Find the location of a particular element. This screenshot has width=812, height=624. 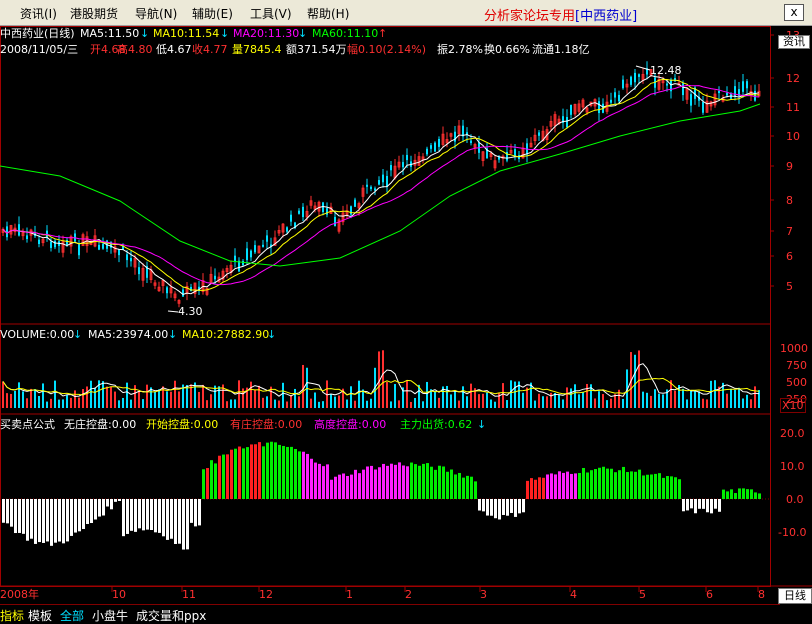

price-axis-9: 9 is located at coordinates (789, 166).